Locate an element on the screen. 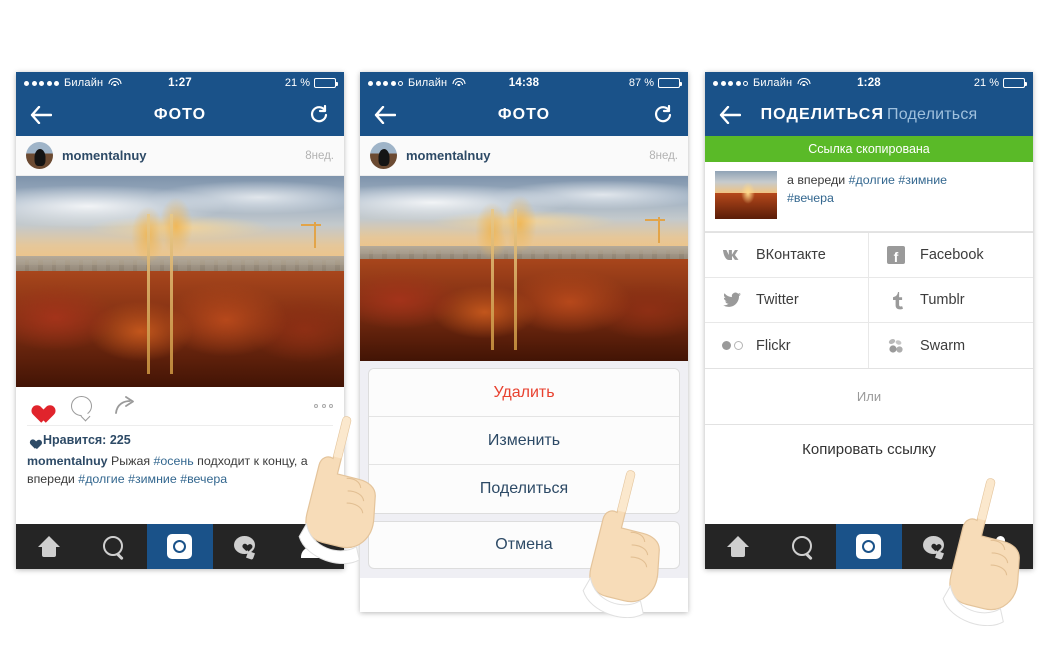  page-title-main: ПОДЕЛИТЬСЯ is located at coordinates (822, 114).